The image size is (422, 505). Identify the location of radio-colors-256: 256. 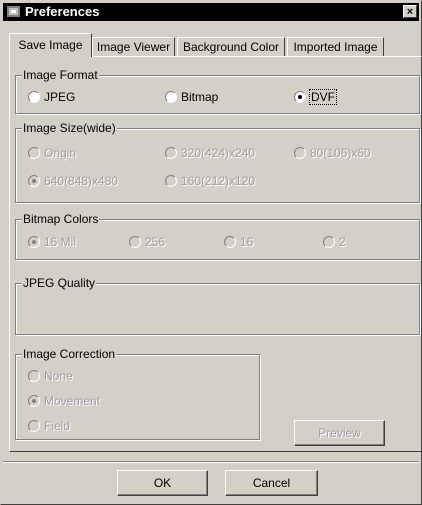
(147, 242).